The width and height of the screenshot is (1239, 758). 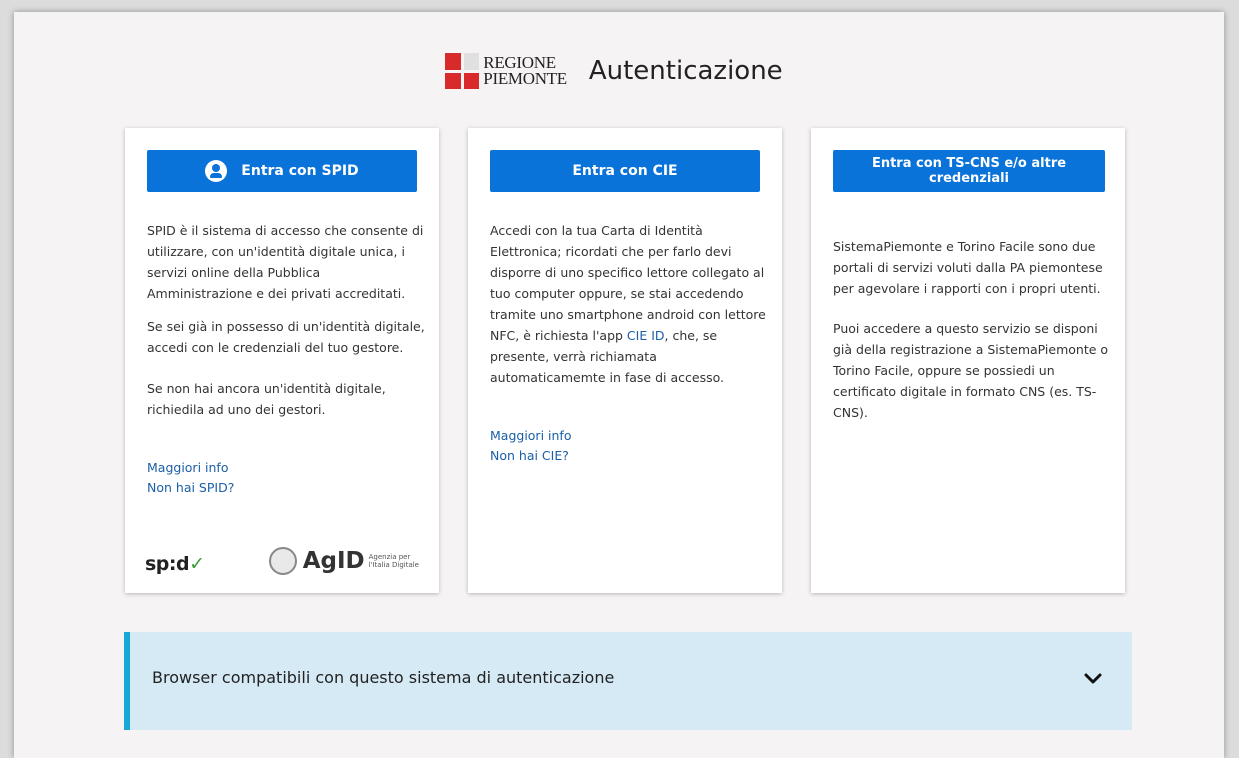 What do you see at coordinates (685, 71) in the screenshot?
I see `page-title: Autenticazione` at bounding box center [685, 71].